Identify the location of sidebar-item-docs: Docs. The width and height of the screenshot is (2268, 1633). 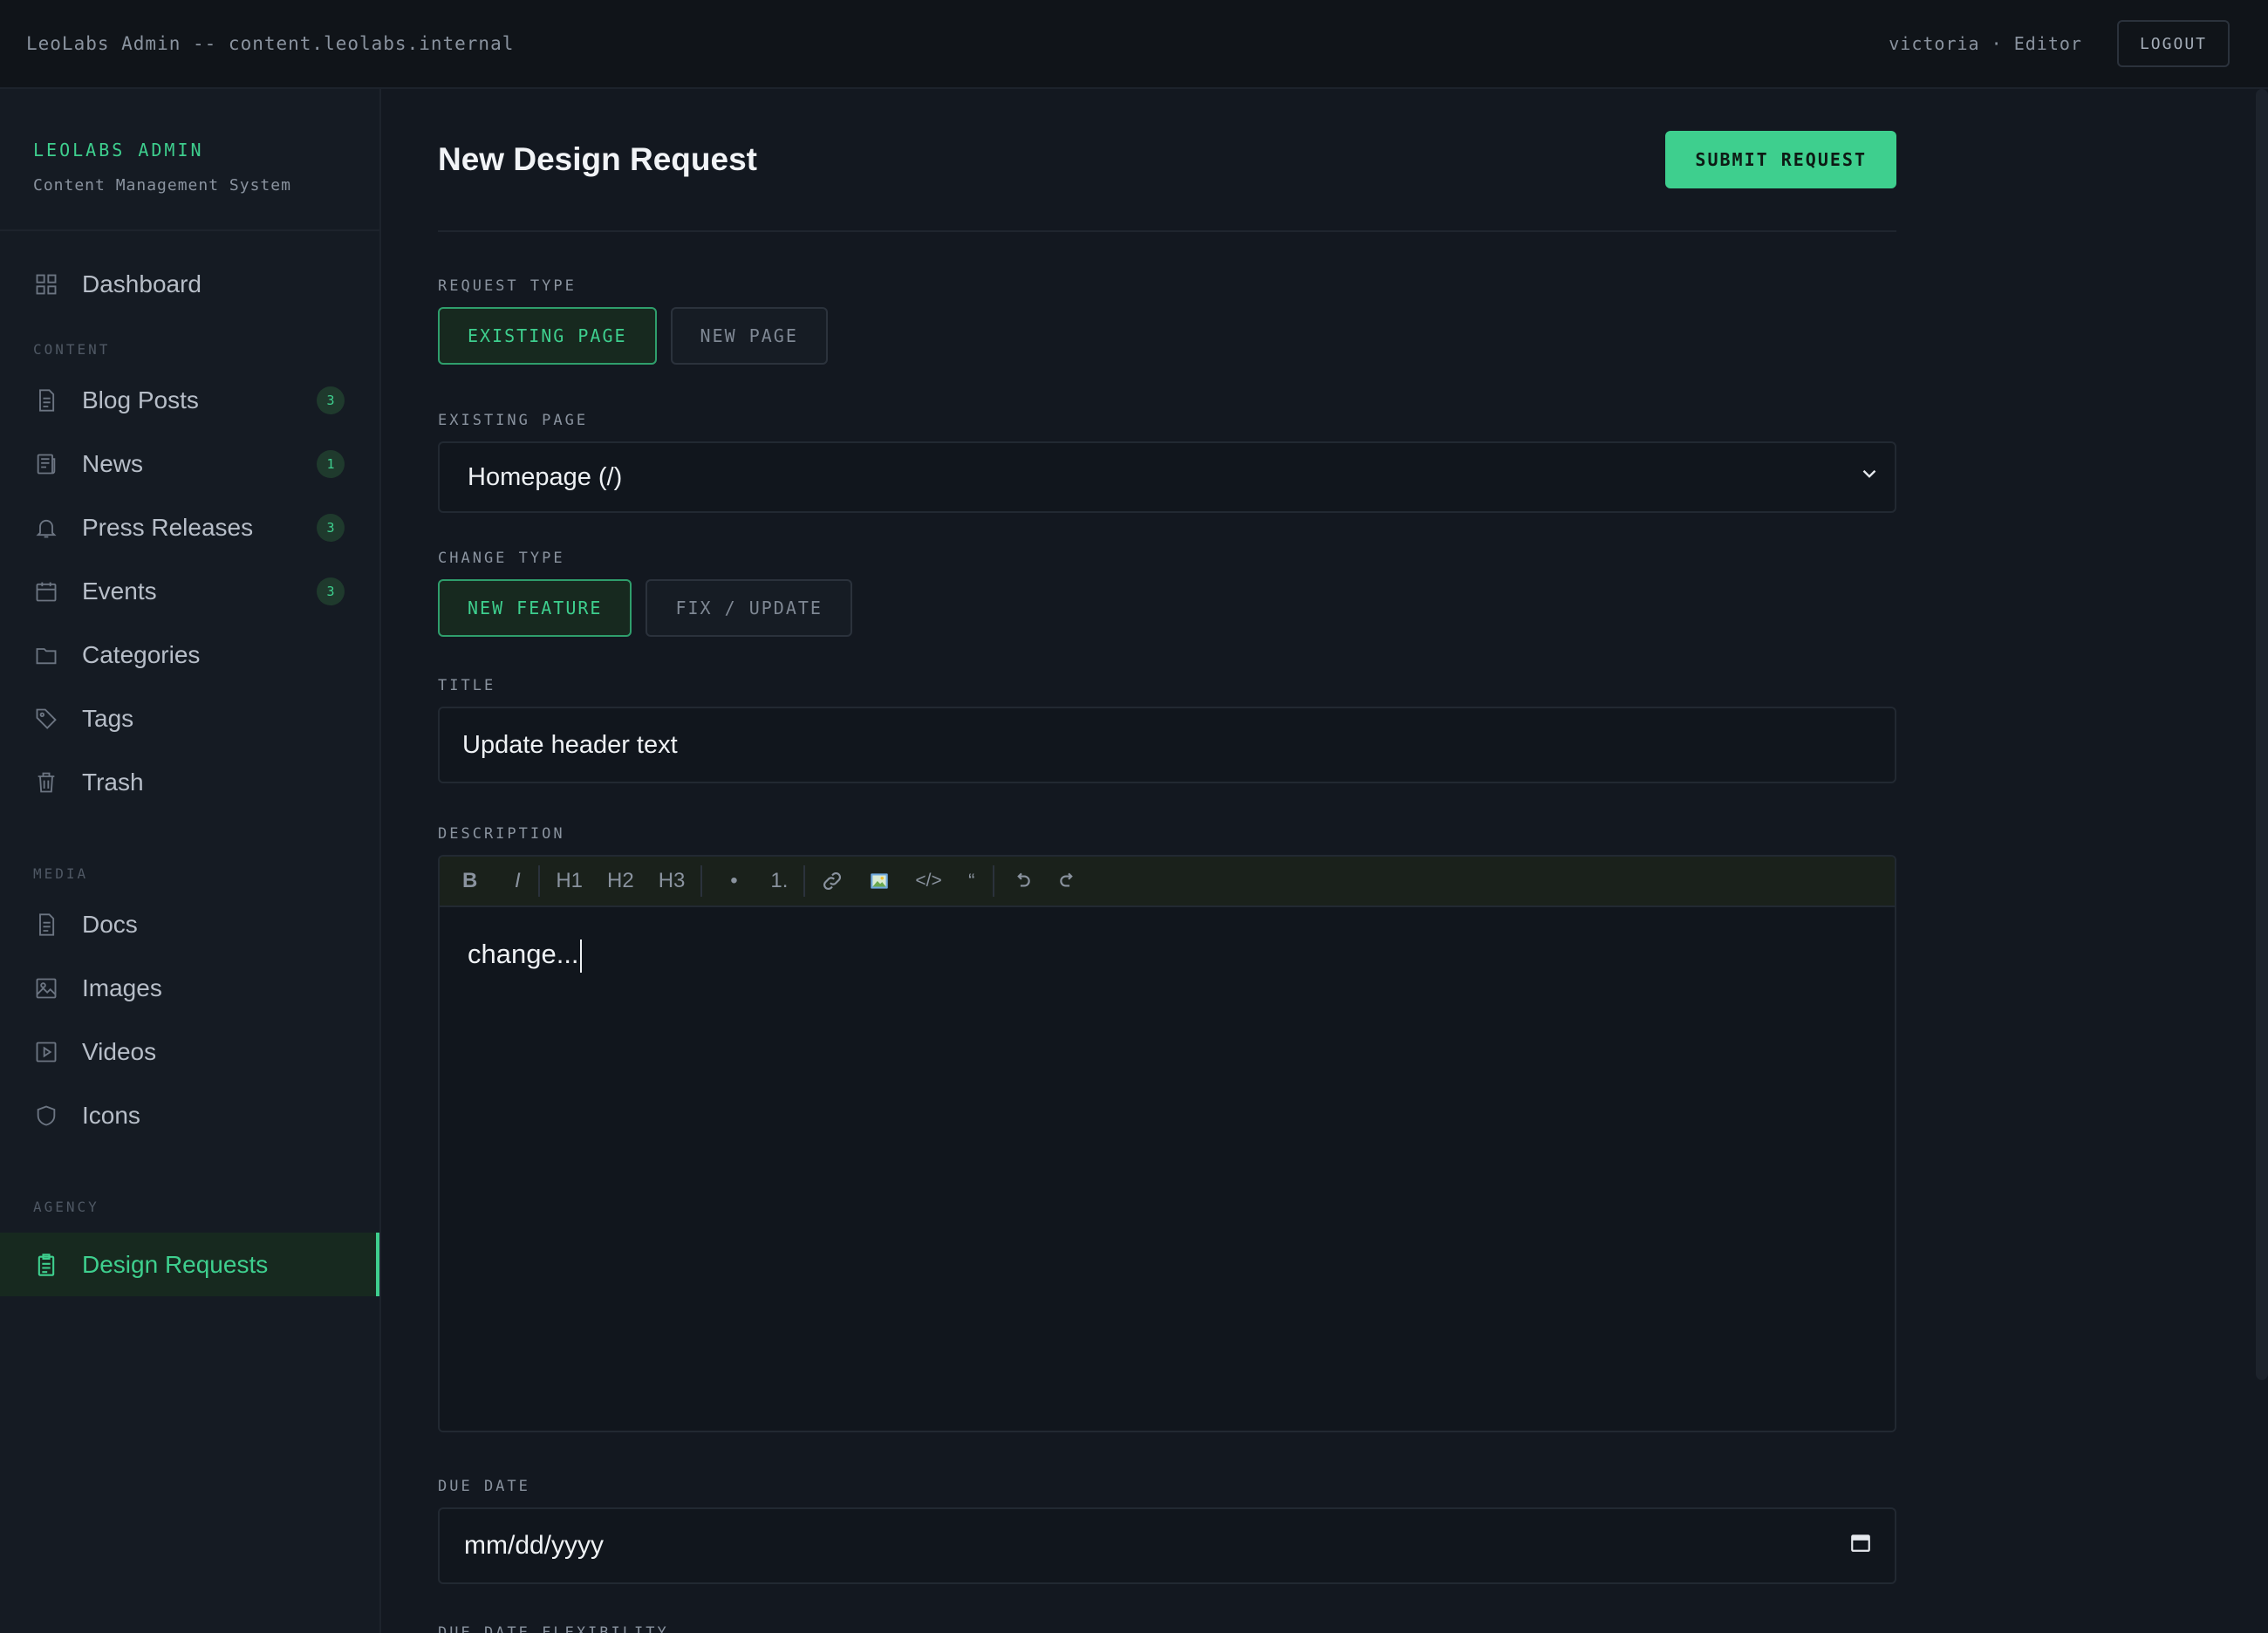
(189, 924).